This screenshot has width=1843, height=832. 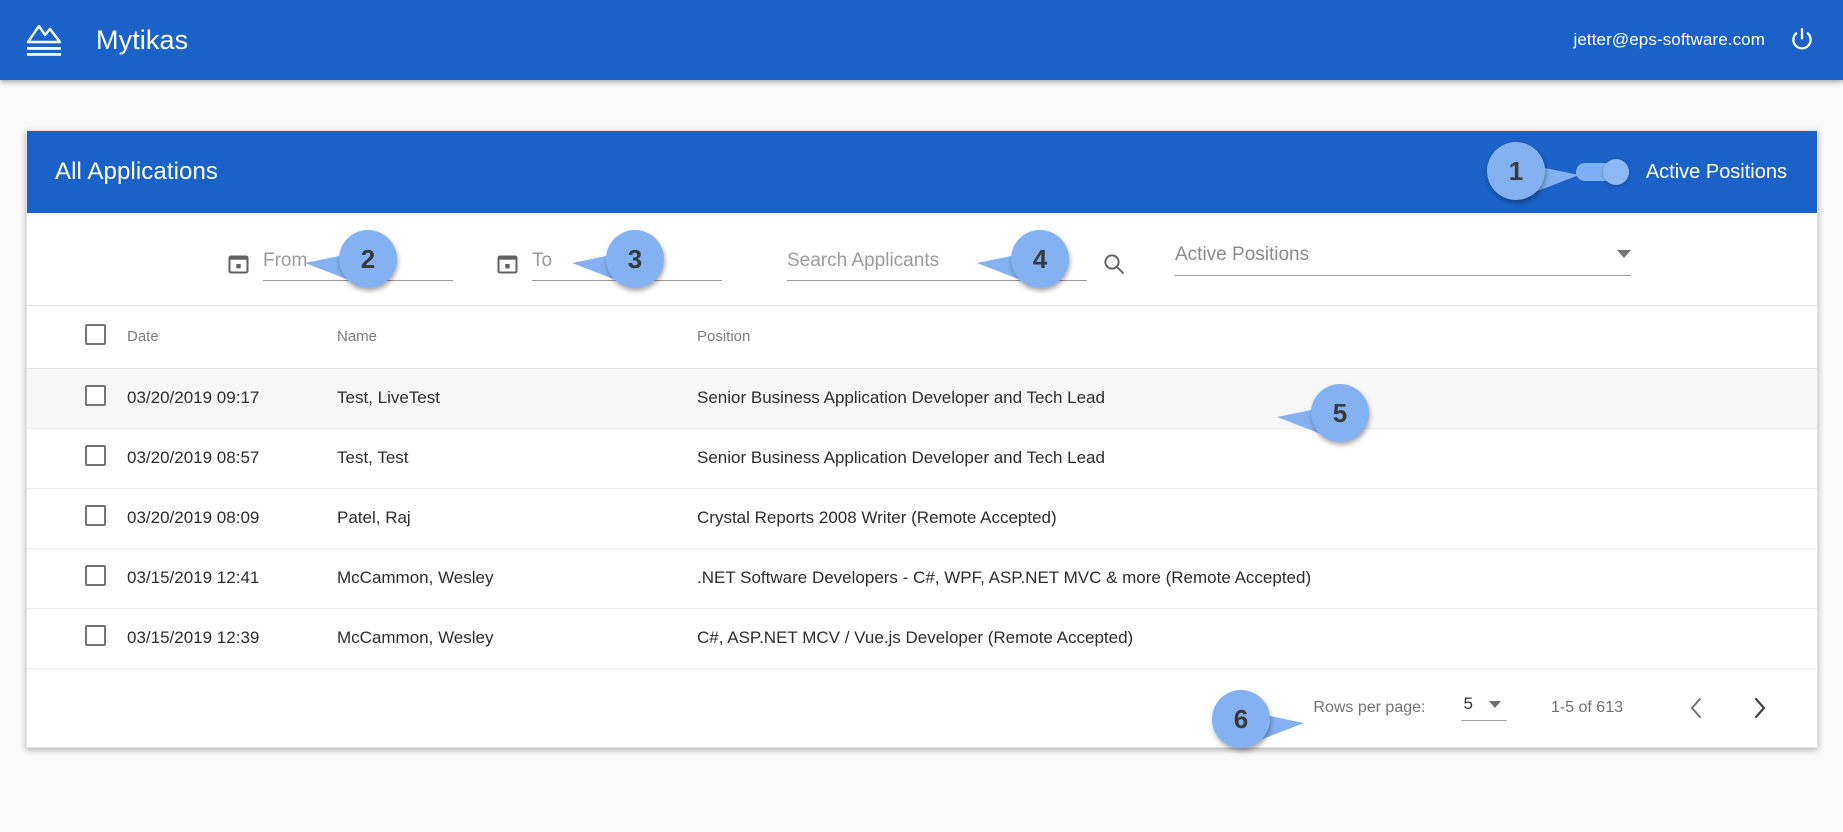 I want to click on callout-bubble: 3, so click(x=635, y=259).